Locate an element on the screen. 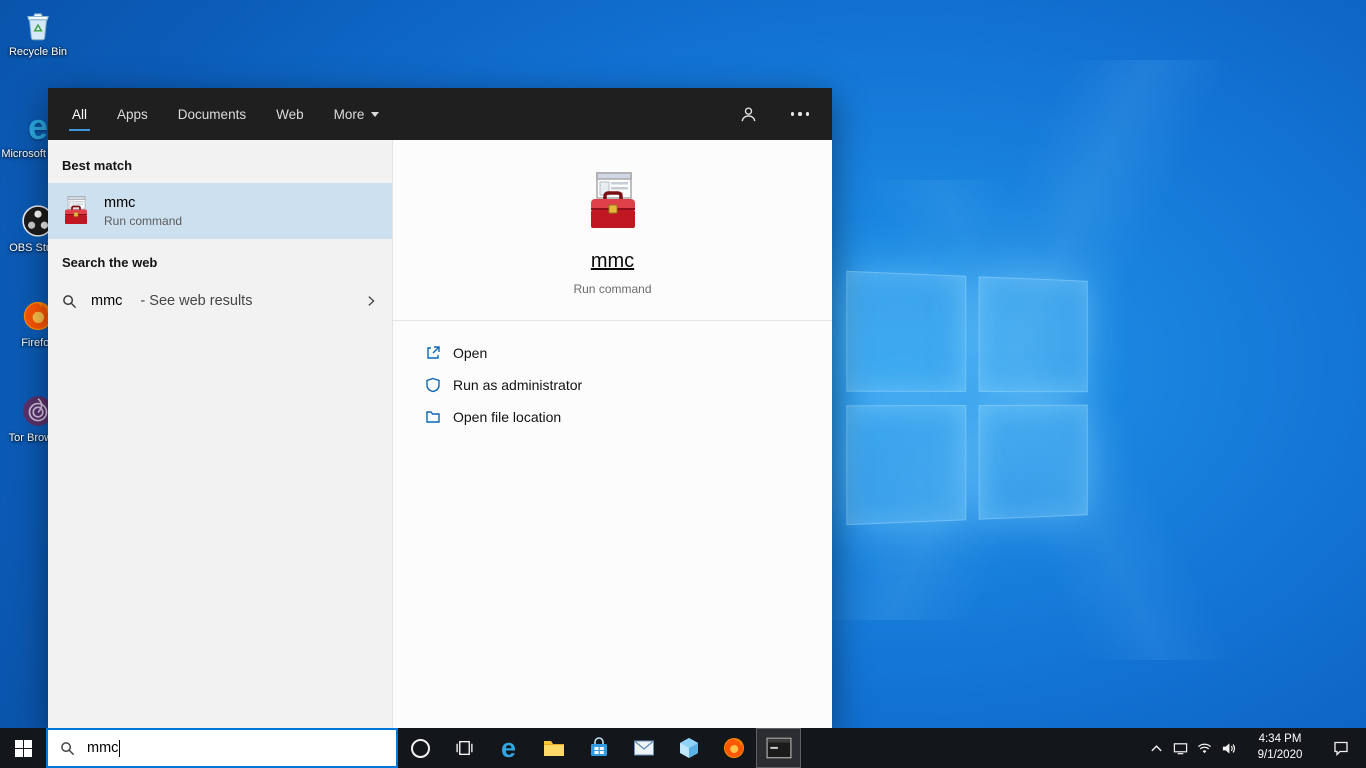 The height and width of the screenshot is (768, 1366). tray-display-button is located at coordinates (1180, 748).